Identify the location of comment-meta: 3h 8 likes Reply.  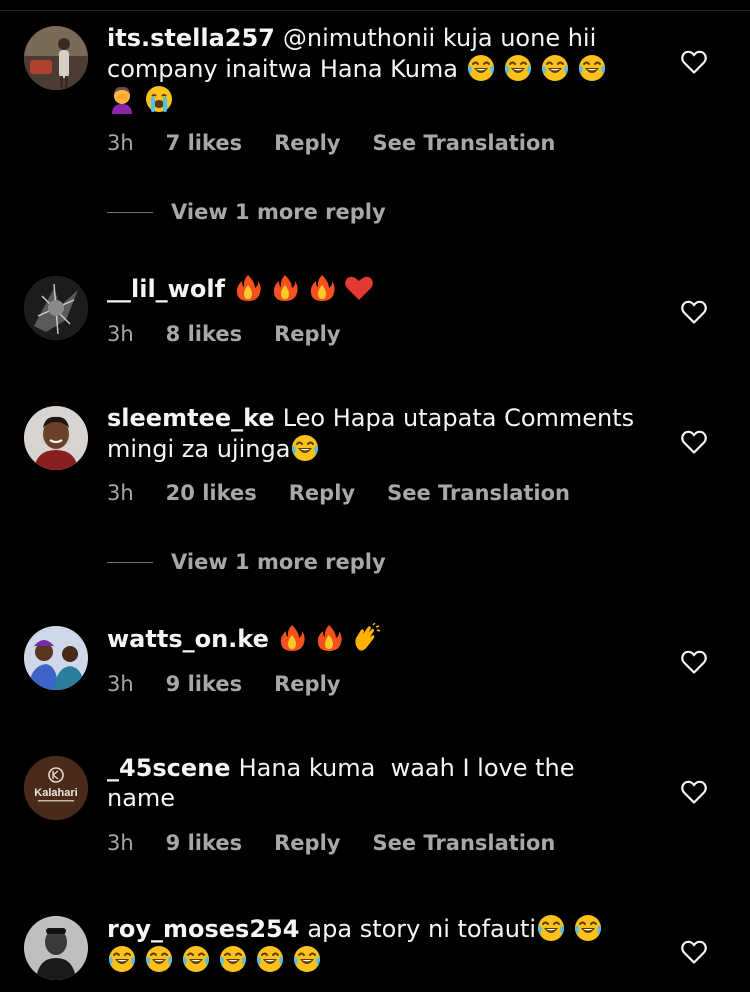
(239, 334).